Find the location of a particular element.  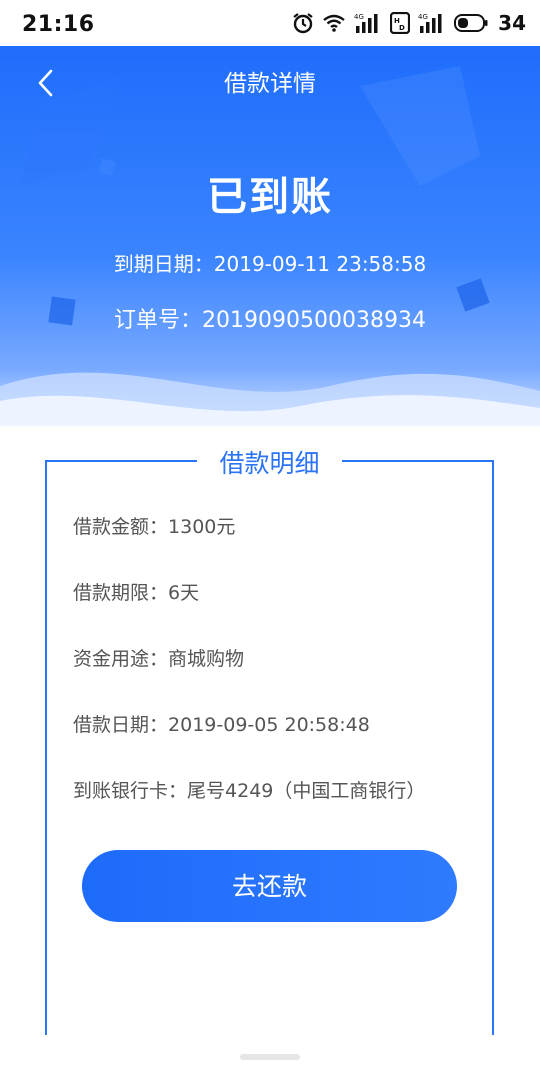

detail-value: 2019-09-05 20:58:48 is located at coordinates (269, 725).